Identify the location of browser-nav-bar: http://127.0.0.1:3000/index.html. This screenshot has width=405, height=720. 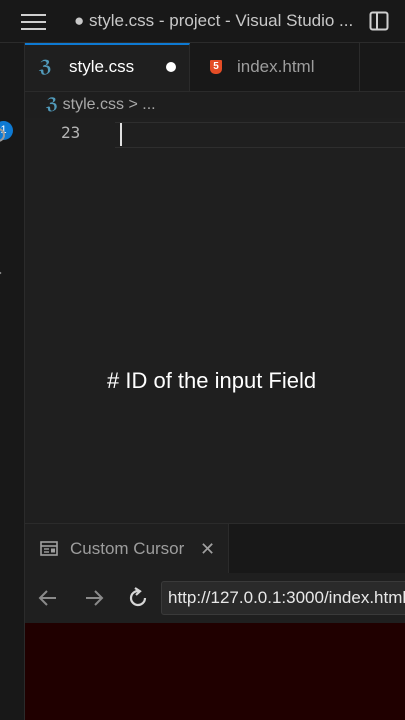
(215, 598).